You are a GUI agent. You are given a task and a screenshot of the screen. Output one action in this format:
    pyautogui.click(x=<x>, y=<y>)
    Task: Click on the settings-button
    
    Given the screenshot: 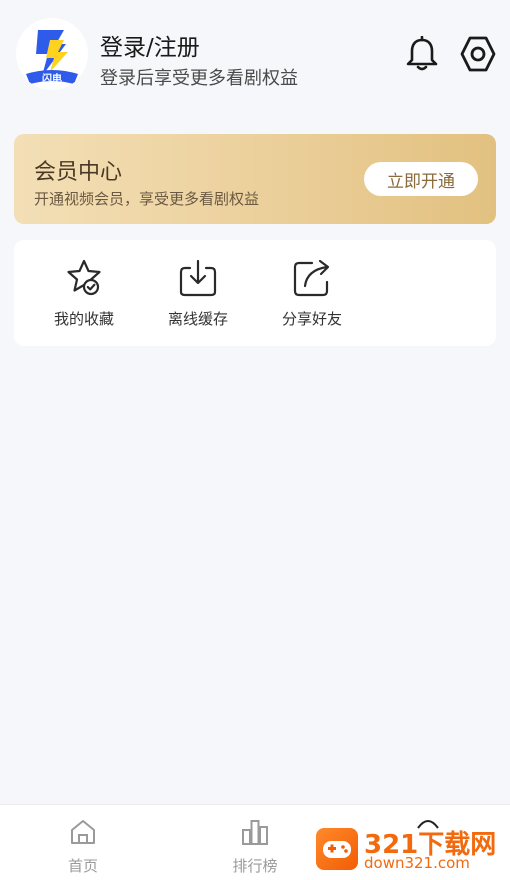 What is the action you would take?
    pyautogui.click(x=478, y=54)
    